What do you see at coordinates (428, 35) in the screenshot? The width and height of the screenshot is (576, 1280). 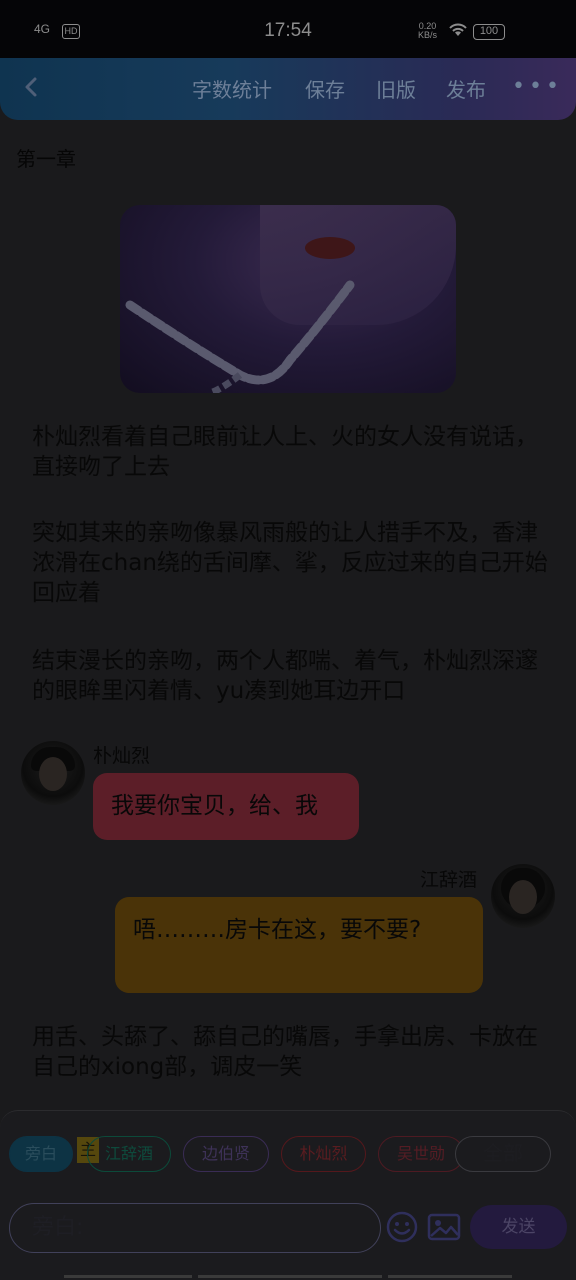 I see `network-speed-unit: KB/s` at bounding box center [428, 35].